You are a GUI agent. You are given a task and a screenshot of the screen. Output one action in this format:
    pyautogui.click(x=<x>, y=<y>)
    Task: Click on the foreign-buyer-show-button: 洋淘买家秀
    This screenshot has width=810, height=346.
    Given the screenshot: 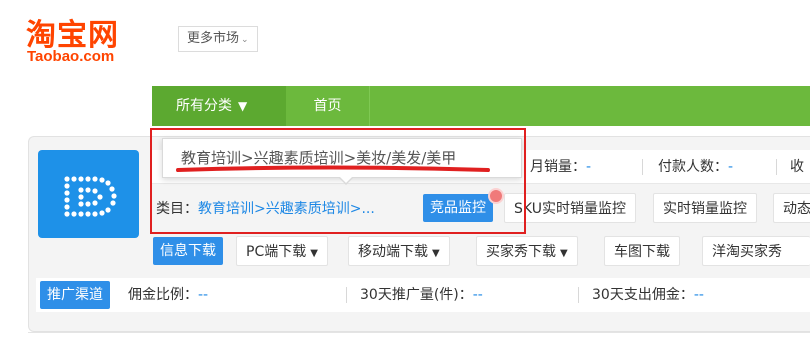 What is the action you would take?
    pyautogui.click(x=756, y=251)
    